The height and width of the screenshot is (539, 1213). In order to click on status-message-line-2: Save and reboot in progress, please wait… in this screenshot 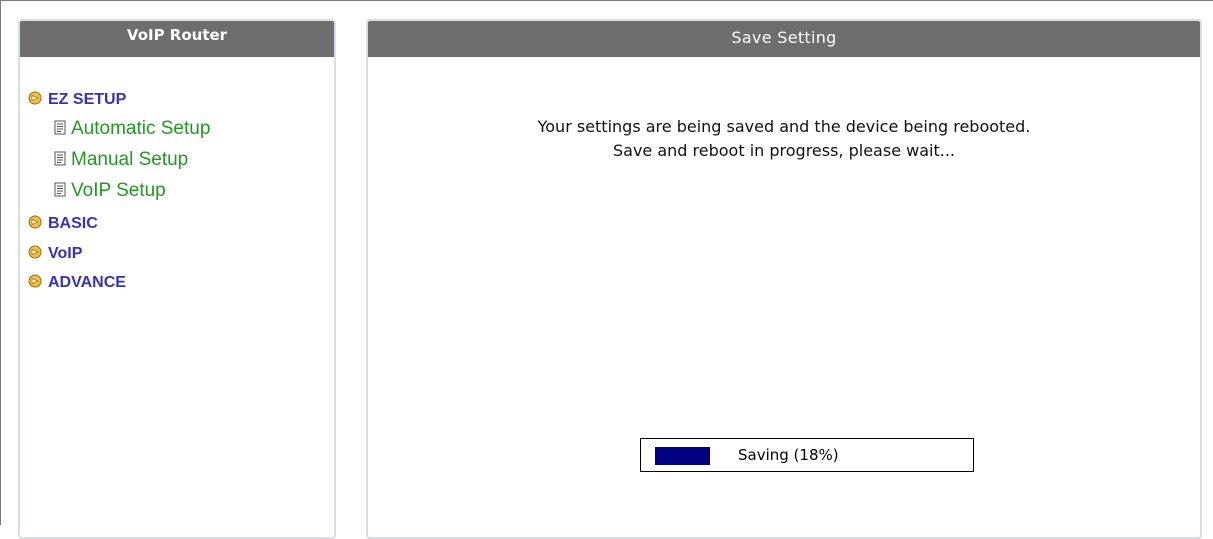, I will do `click(783, 150)`.